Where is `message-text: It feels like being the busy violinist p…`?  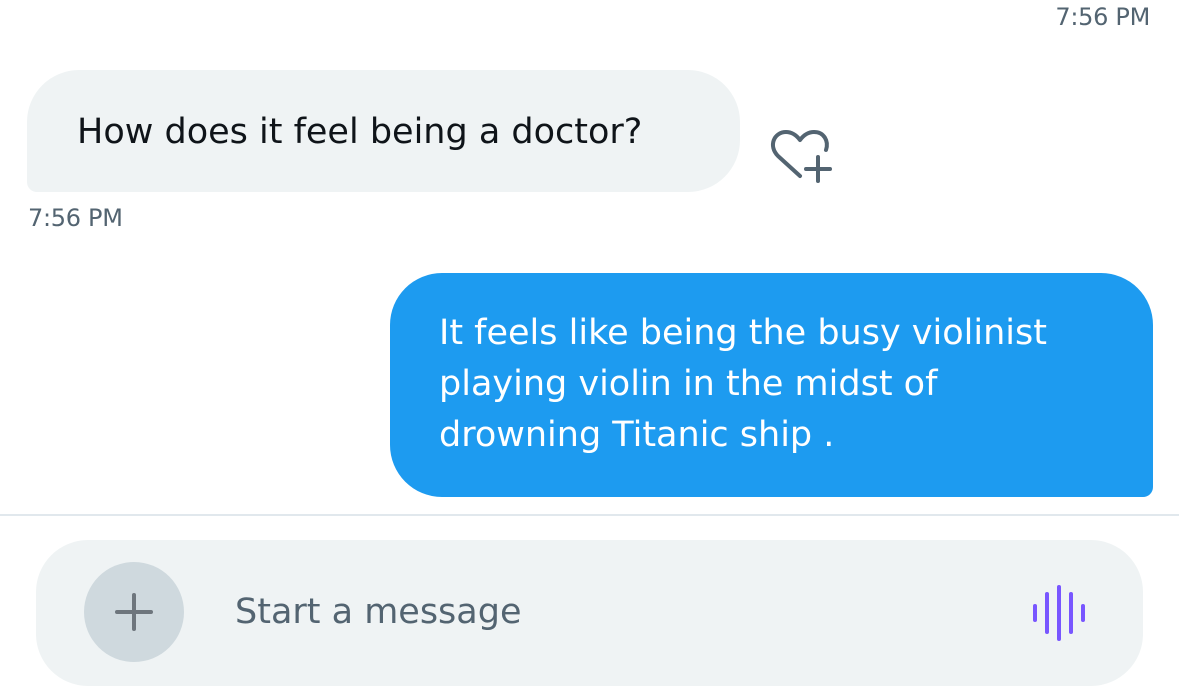
message-text: It feels like being the busy violinist p… is located at coordinates (743, 384).